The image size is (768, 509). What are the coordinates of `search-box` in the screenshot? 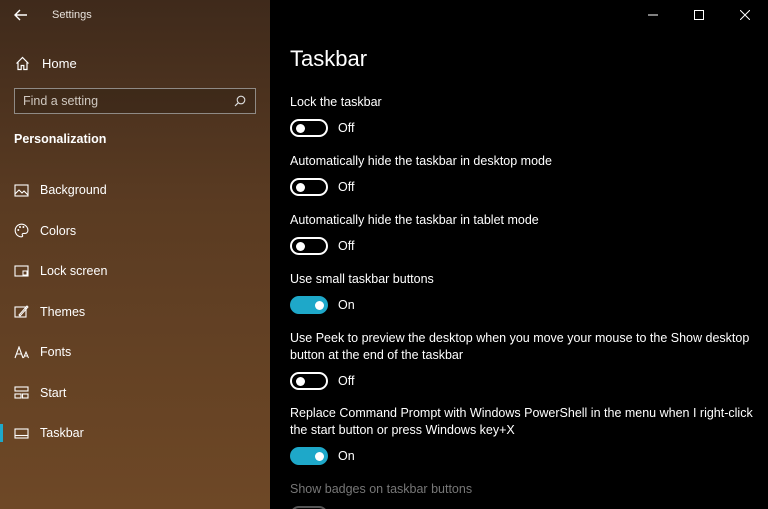 It's located at (135, 101).